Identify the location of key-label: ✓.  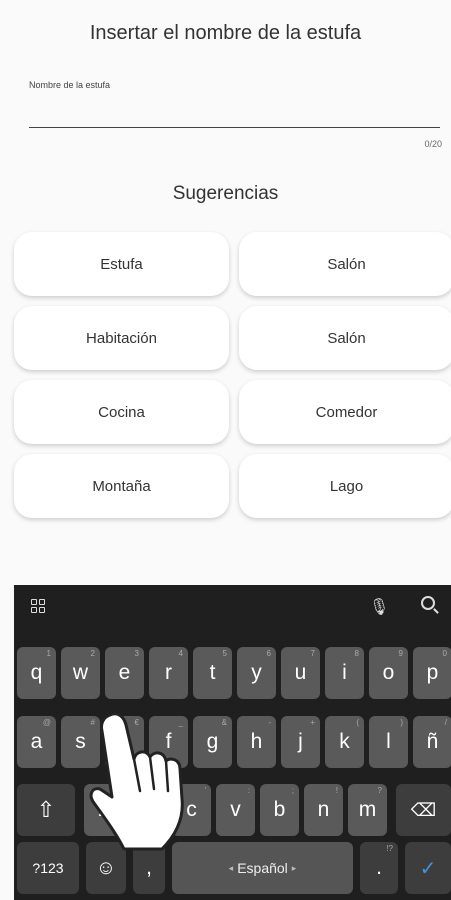
(428, 868).